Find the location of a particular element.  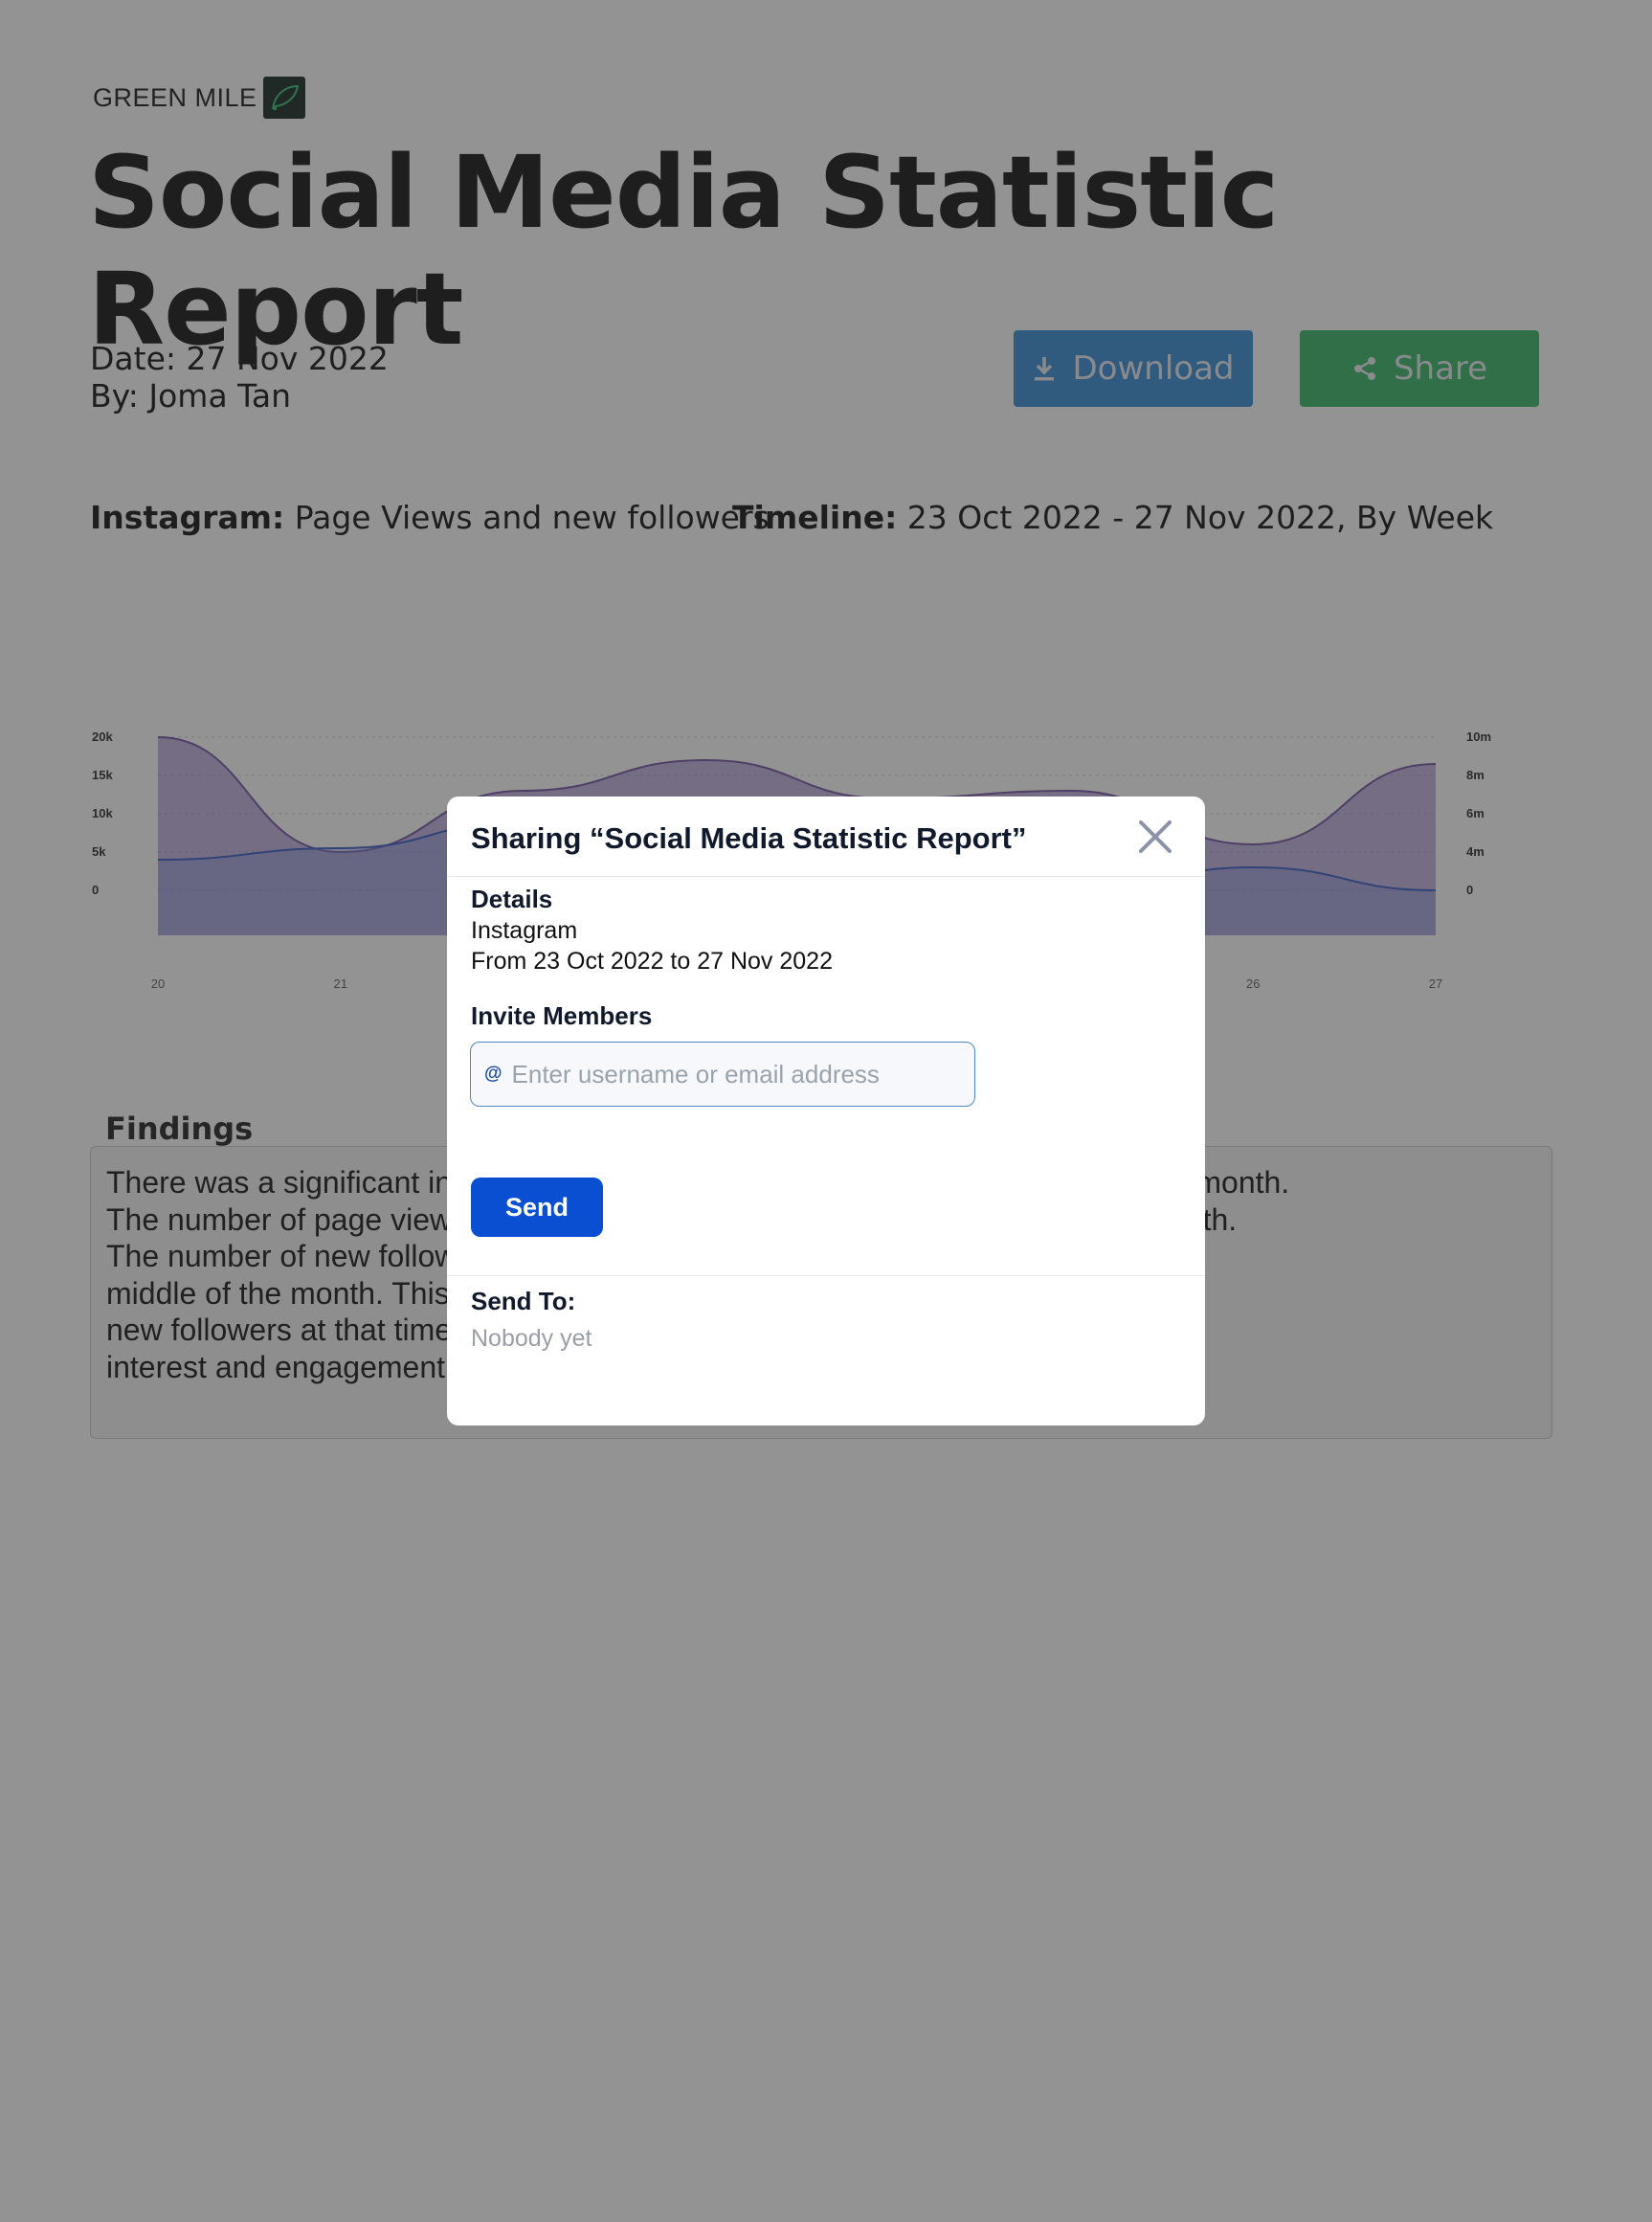

details-range: From 23 Oct 2022 to 27 Nov 2022 is located at coordinates (652, 961).